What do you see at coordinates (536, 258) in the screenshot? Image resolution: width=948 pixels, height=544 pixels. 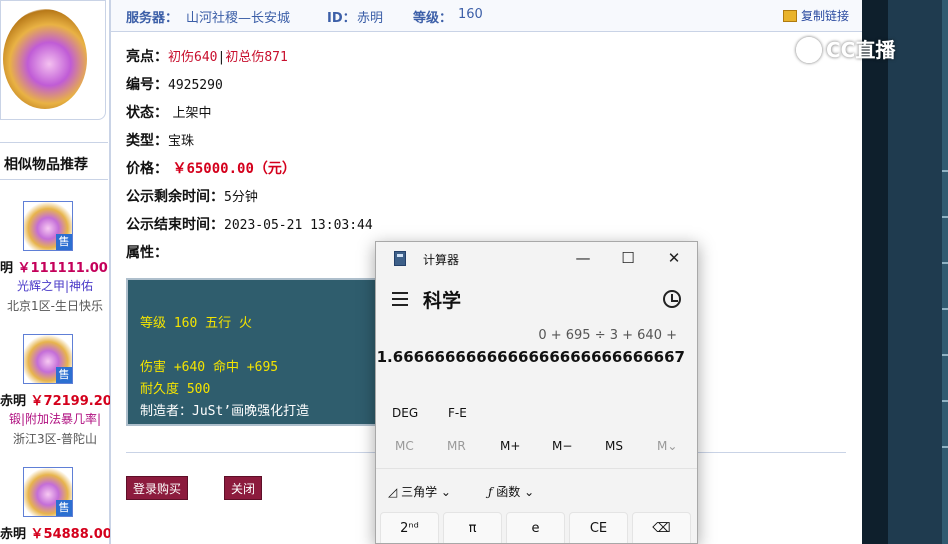 I see `calculator-titlebar: 计算器 — ☐ ✕` at bounding box center [536, 258].